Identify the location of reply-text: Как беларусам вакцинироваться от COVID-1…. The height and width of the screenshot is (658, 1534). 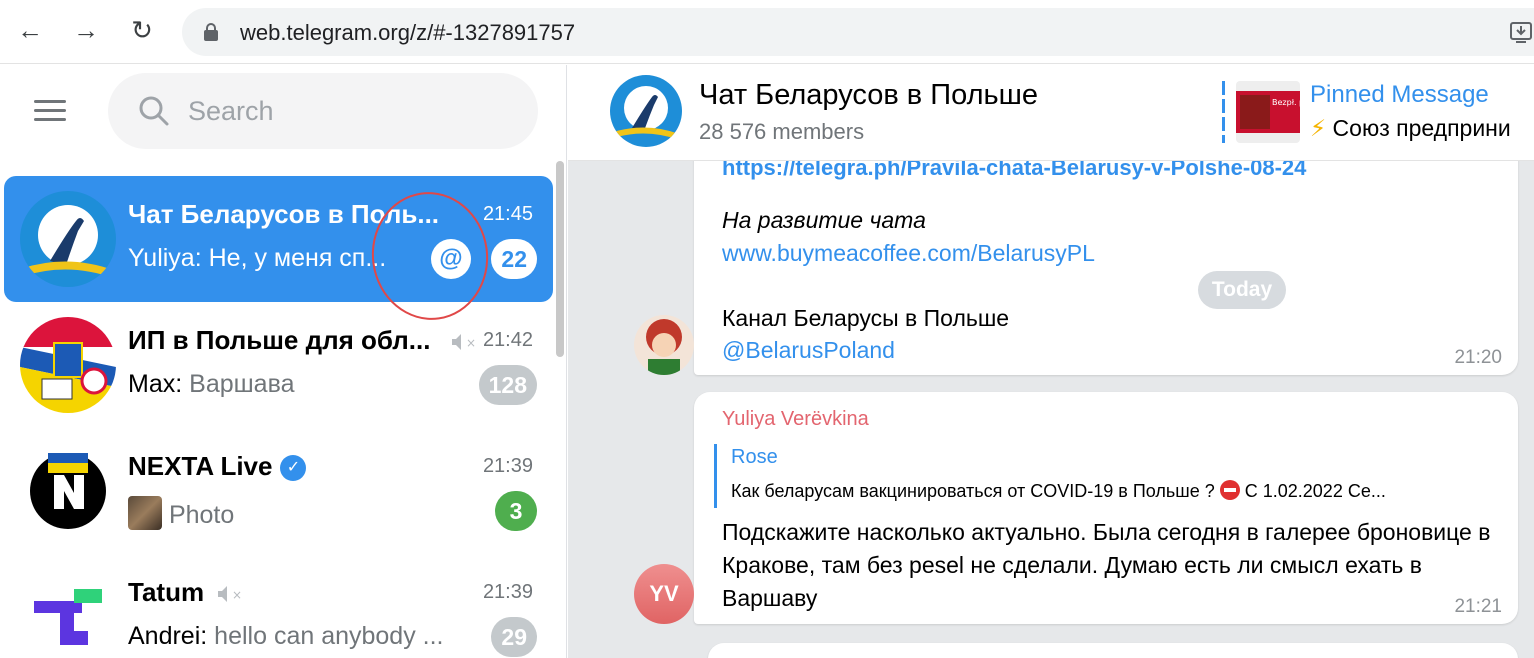
(1058, 490).